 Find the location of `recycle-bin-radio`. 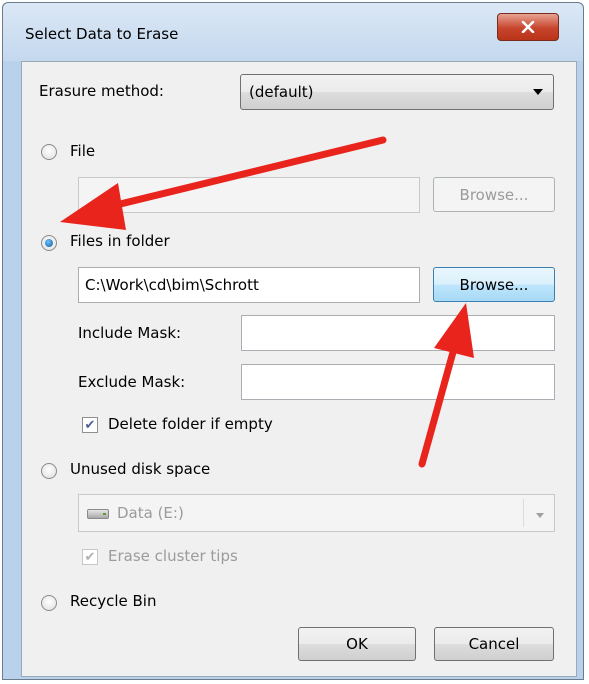

recycle-bin-radio is located at coordinates (49, 603).